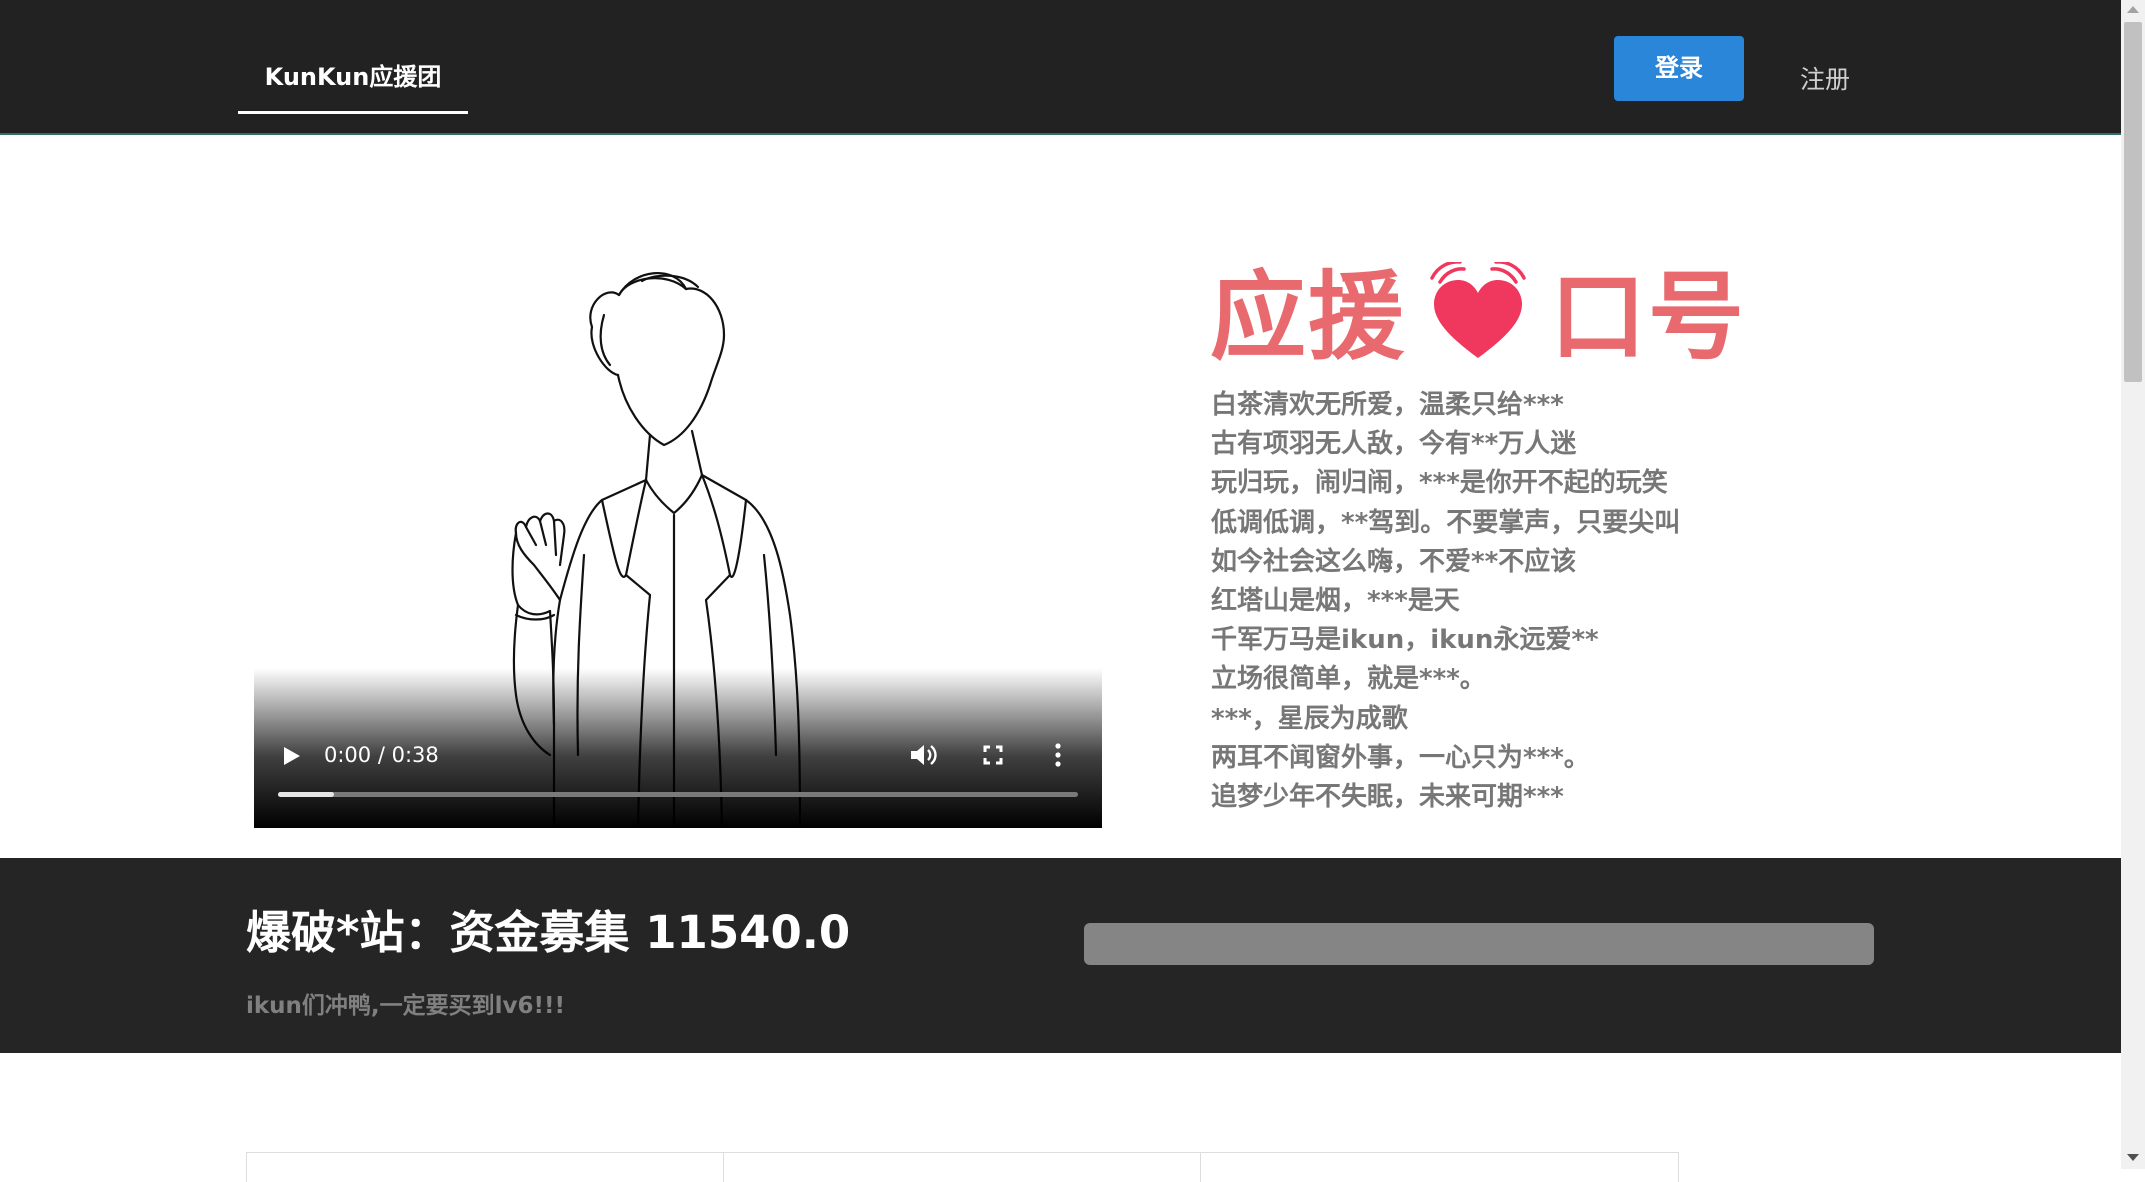 The image size is (2145, 1182). What do you see at coordinates (1387, 405) in the screenshot?
I see `slogan-line: 白茶清欢无所爱，温柔只给***` at bounding box center [1387, 405].